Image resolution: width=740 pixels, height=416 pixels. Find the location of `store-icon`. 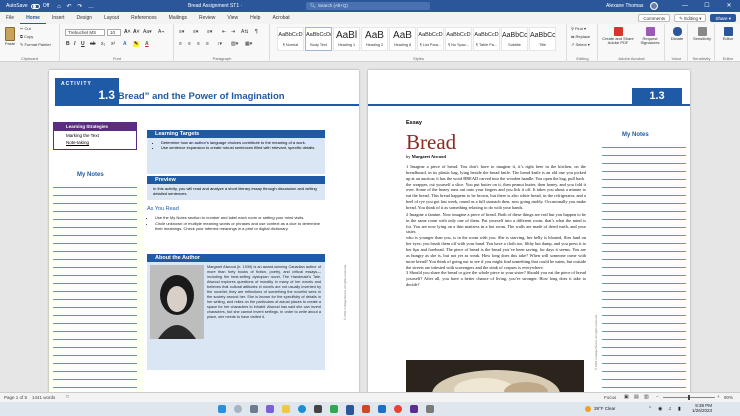

store-icon is located at coordinates (318, 409).